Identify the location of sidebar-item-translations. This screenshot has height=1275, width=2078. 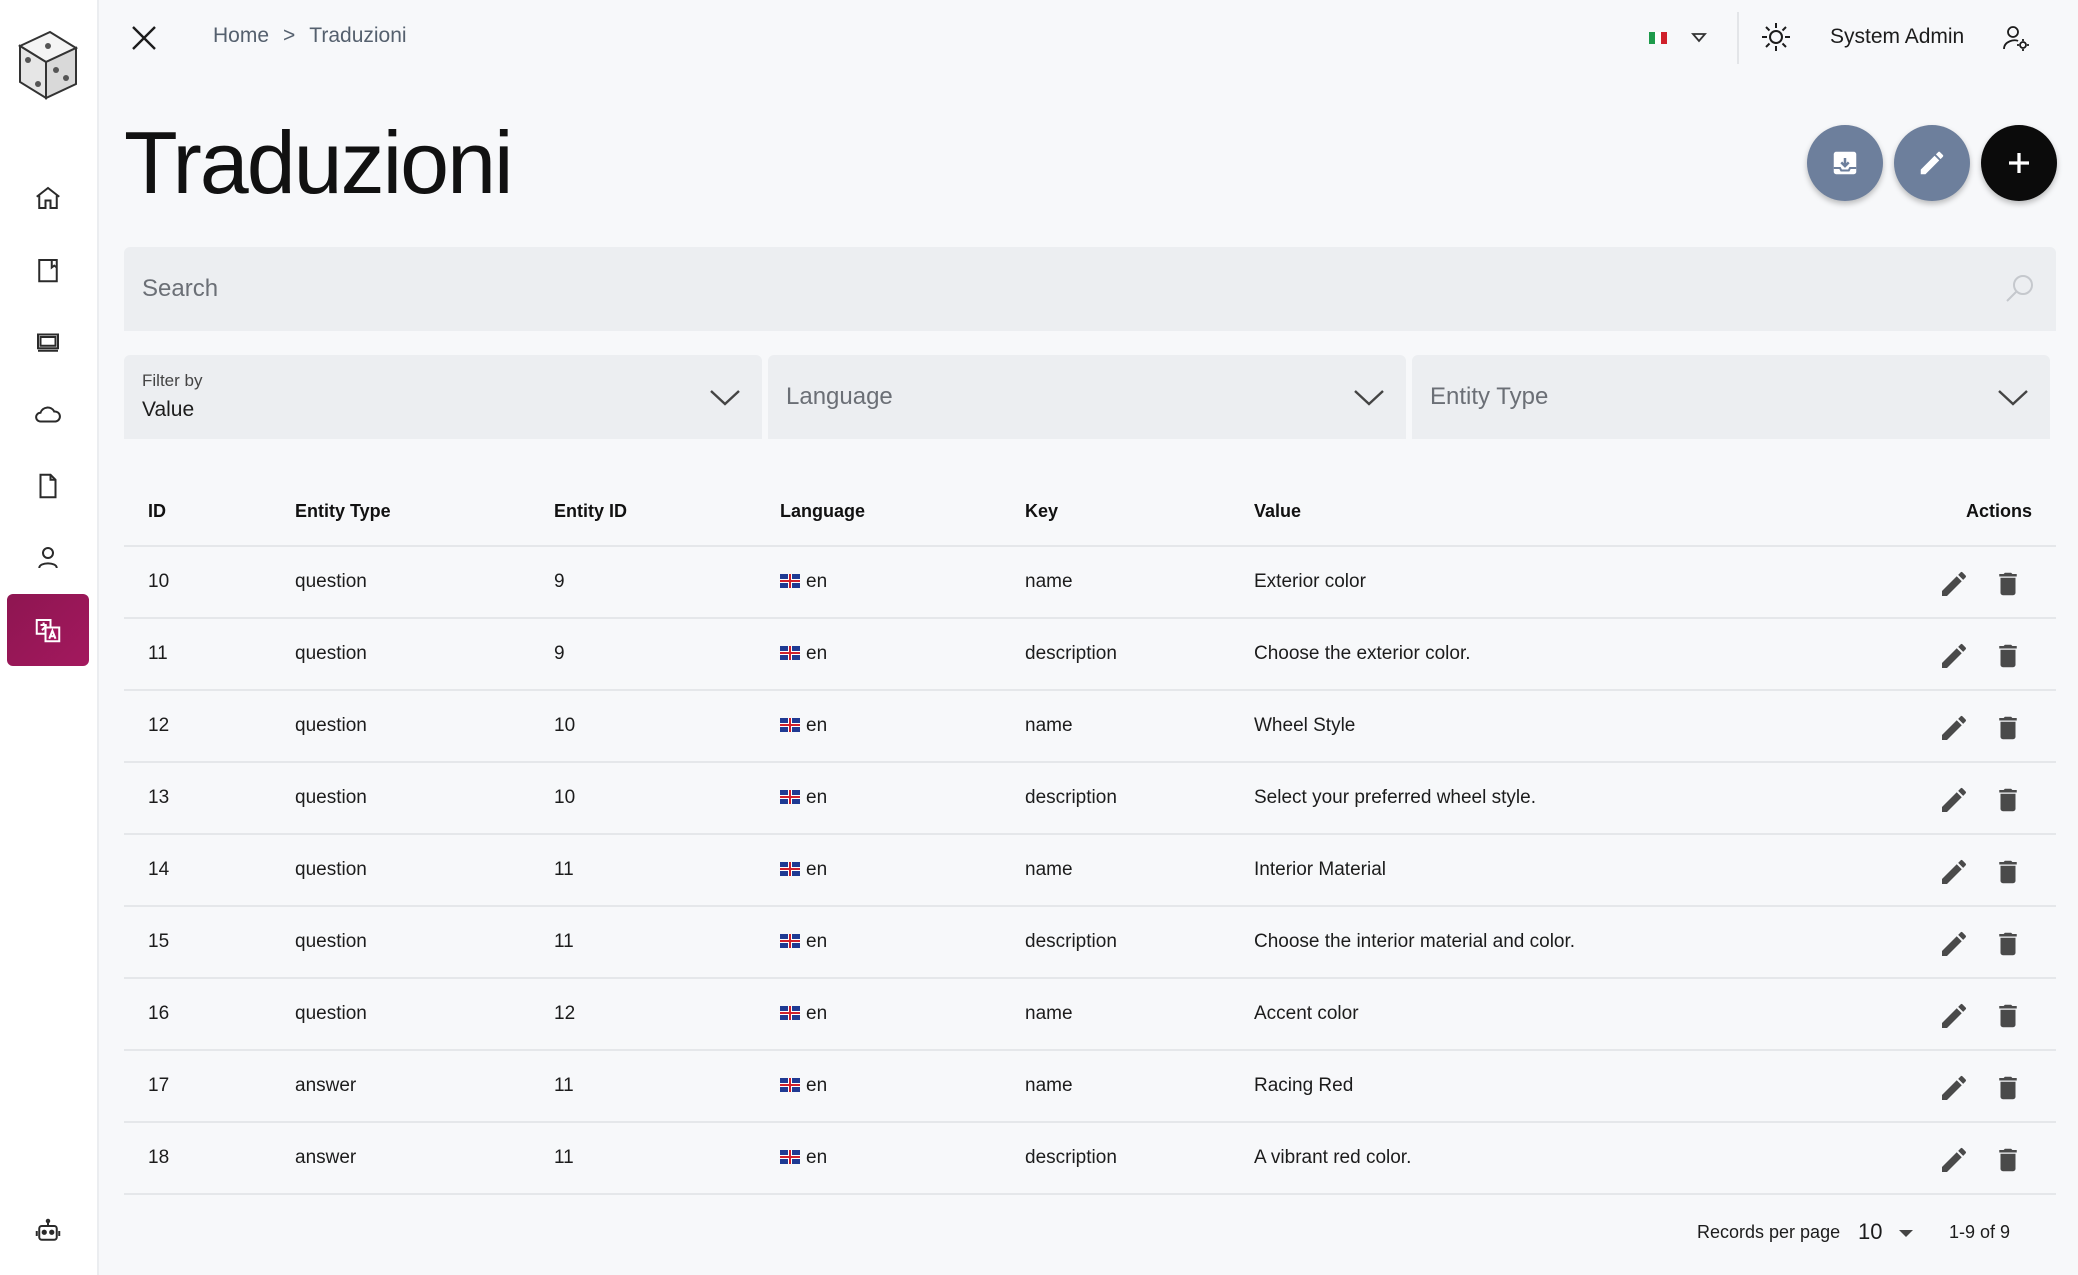
(48, 630).